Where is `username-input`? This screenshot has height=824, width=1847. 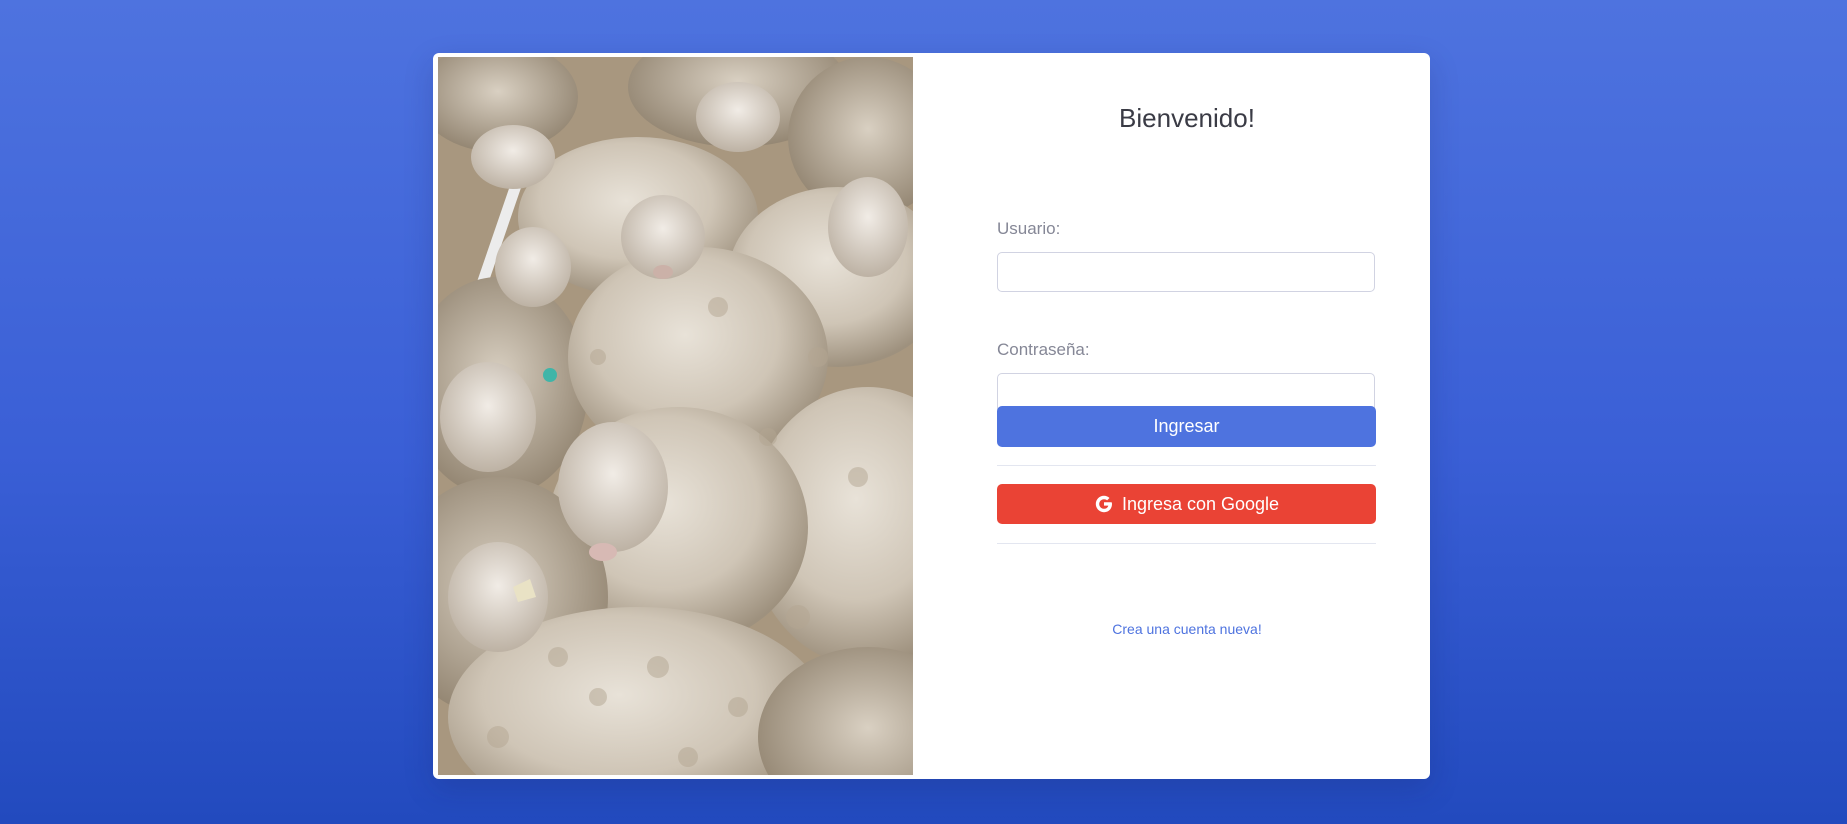
username-input is located at coordinates (1186, 272).